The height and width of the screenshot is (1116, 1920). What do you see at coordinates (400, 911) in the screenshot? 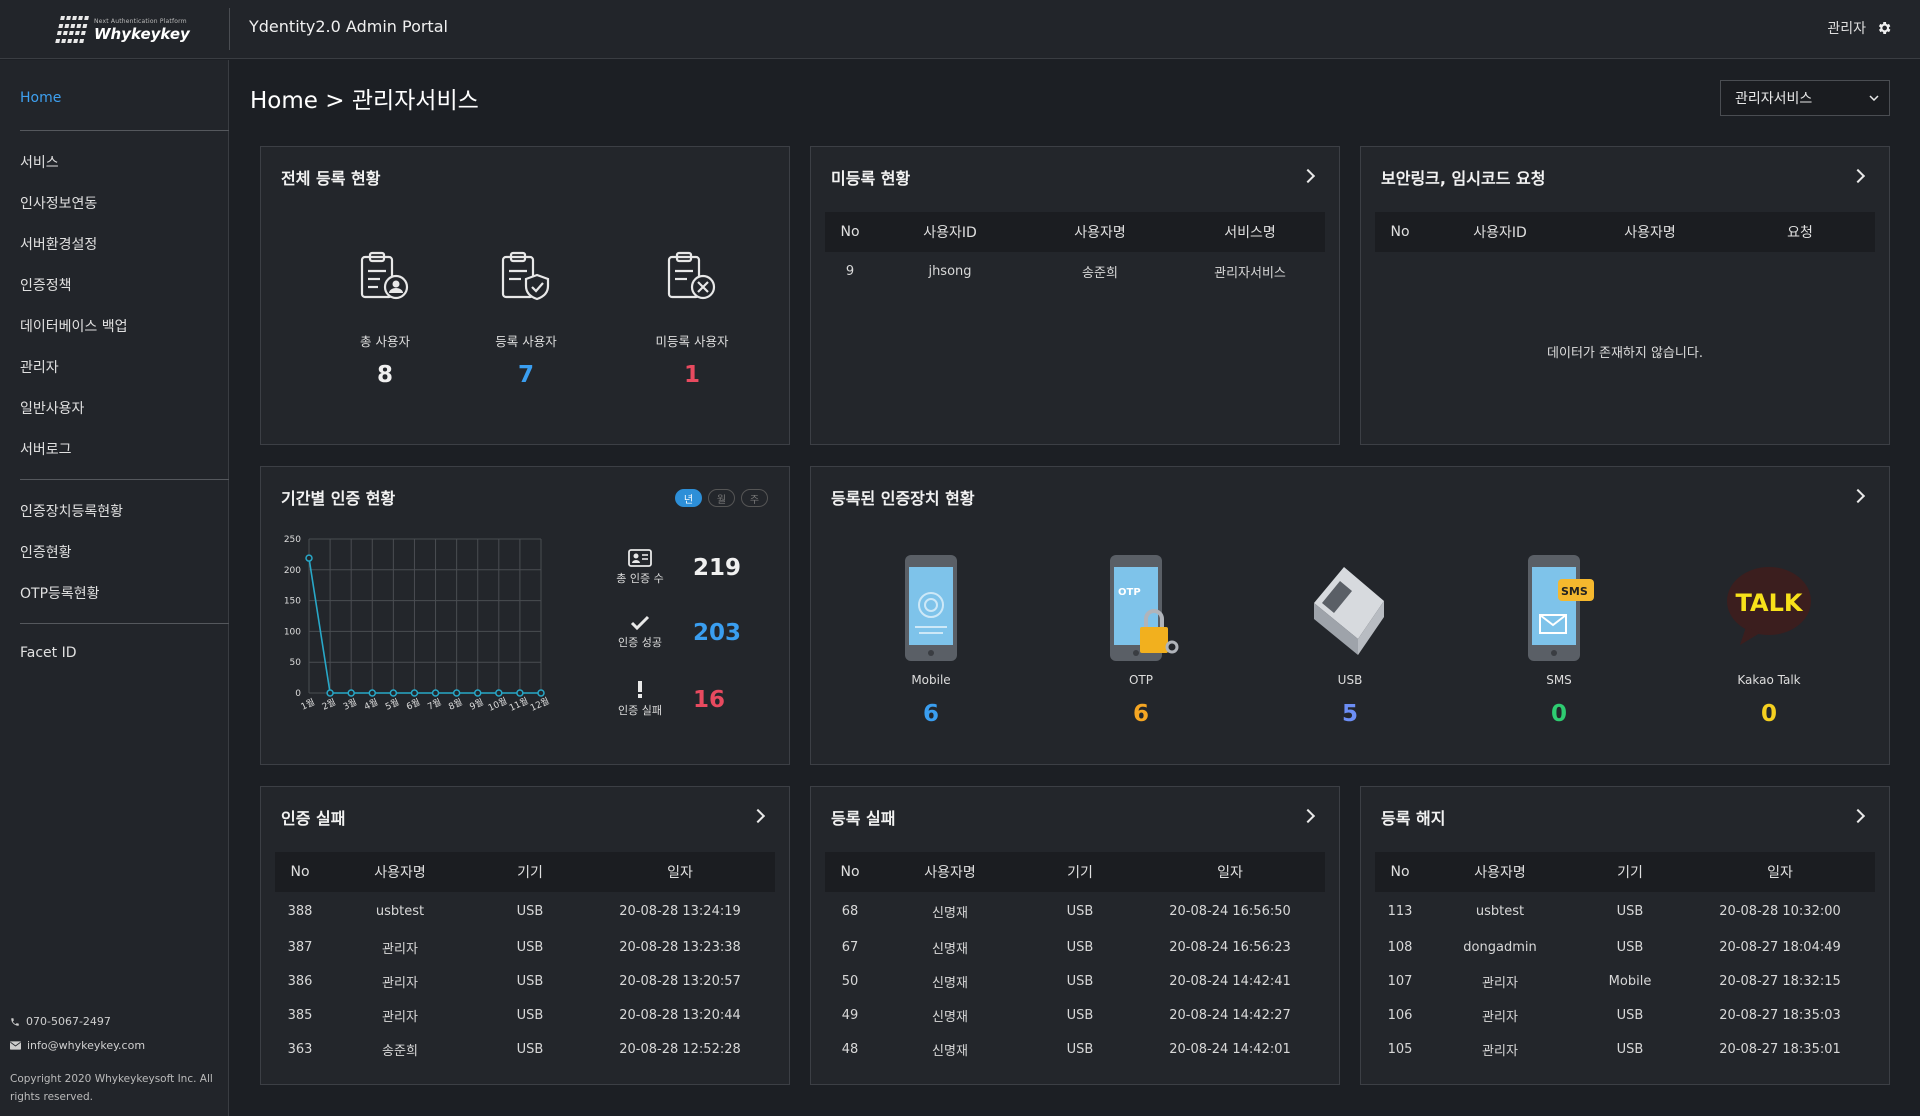
I see `cell: usbtest` at bounding box center [400, 911].